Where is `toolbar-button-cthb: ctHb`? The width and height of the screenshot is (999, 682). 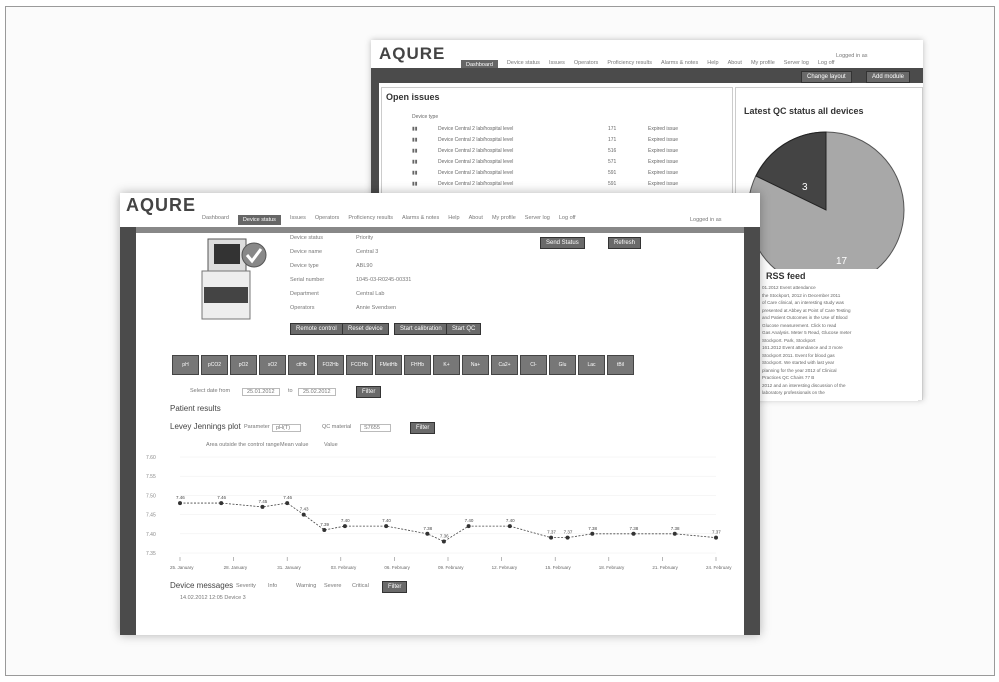
toolbar-button-cthb: ctHb is located at coordinates (301, 365).